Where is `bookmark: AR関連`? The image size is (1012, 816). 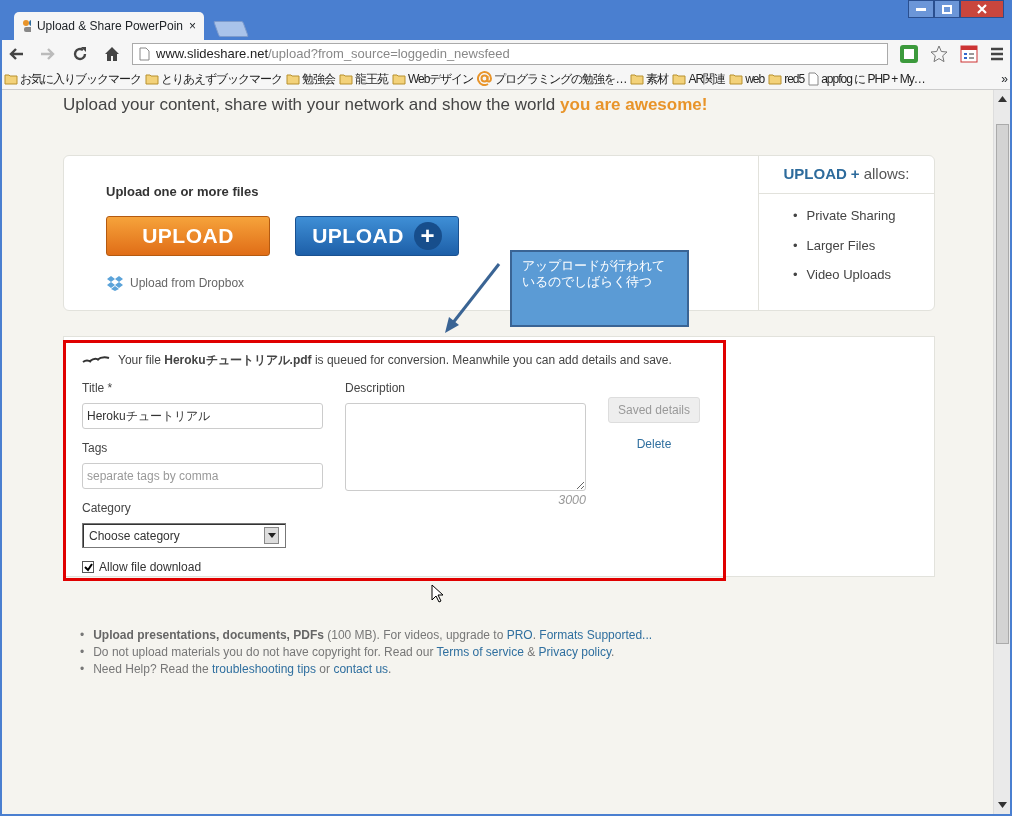 bookmark: AR関連 is located at coordinates (699, 78).